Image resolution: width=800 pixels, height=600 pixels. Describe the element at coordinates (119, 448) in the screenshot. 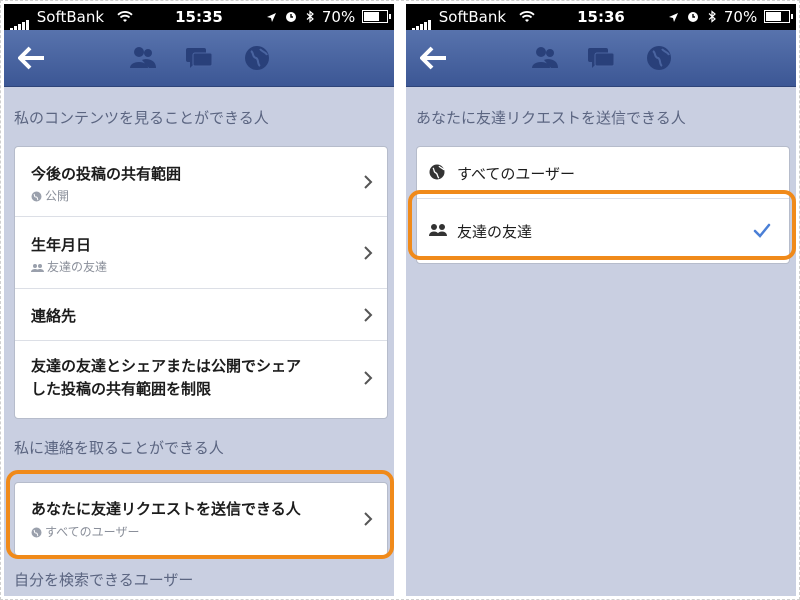

I see `section-header-who-can-contact: 私に連絡を取ることができる人` at that location.